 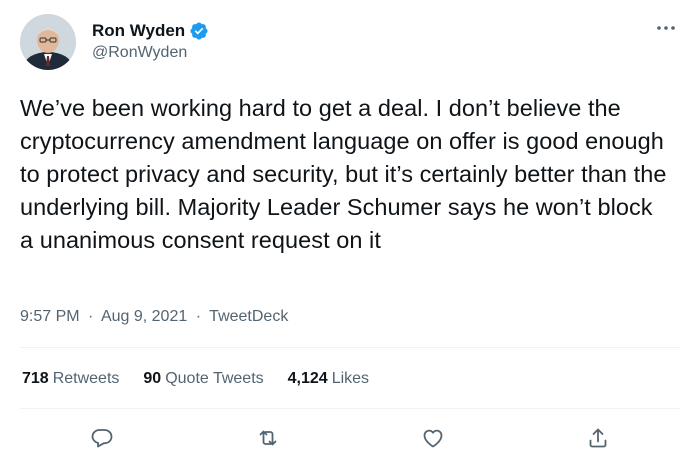 I want to click on heart-icon, so click(x=433, y=438).